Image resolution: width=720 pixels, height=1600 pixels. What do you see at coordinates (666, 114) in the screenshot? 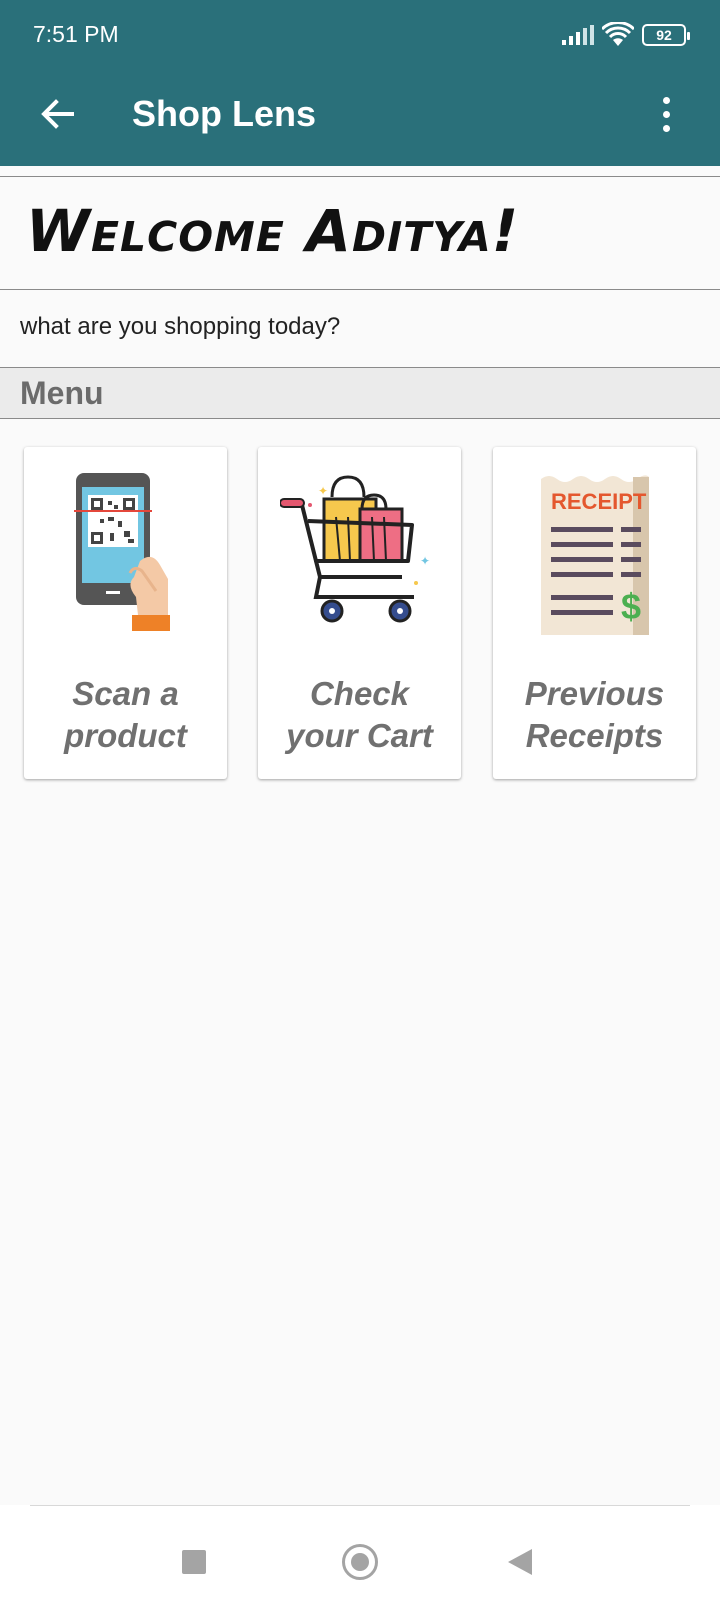
I see `overflow-menu-button` at bounding box center [666, 114].